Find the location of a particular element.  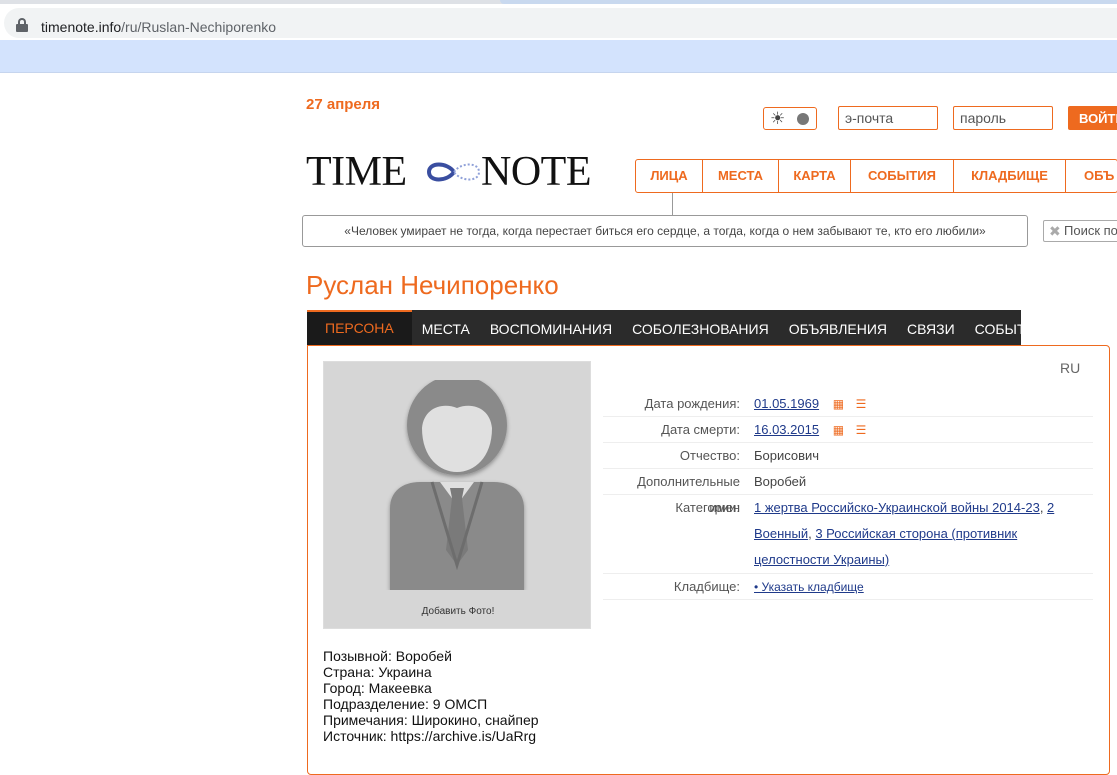

main-nav: ЛИЦА МЕСТА КАРТА СОБЫТИЯ КЛАДБИЩЕ ОБЪ is located at coordinates (876, 176).